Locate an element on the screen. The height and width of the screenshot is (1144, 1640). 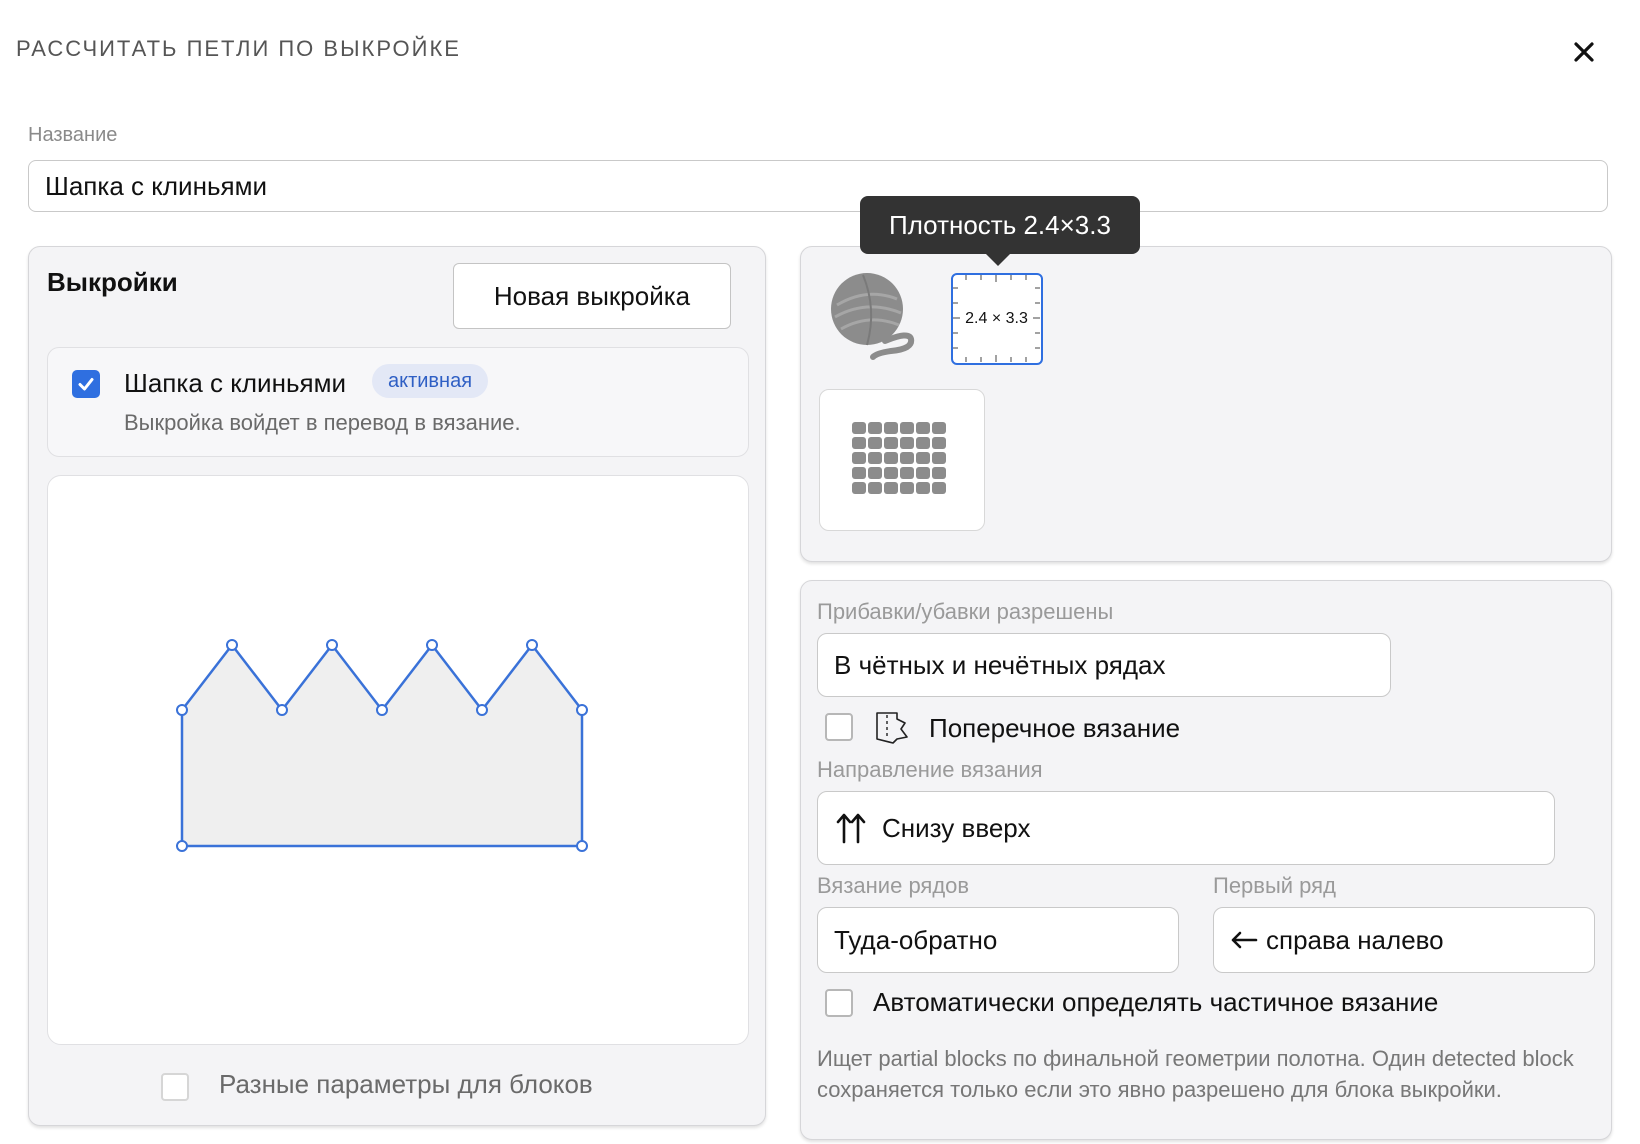
density-label: 2.4 × 3.3 is located at coordinates (996, 318).